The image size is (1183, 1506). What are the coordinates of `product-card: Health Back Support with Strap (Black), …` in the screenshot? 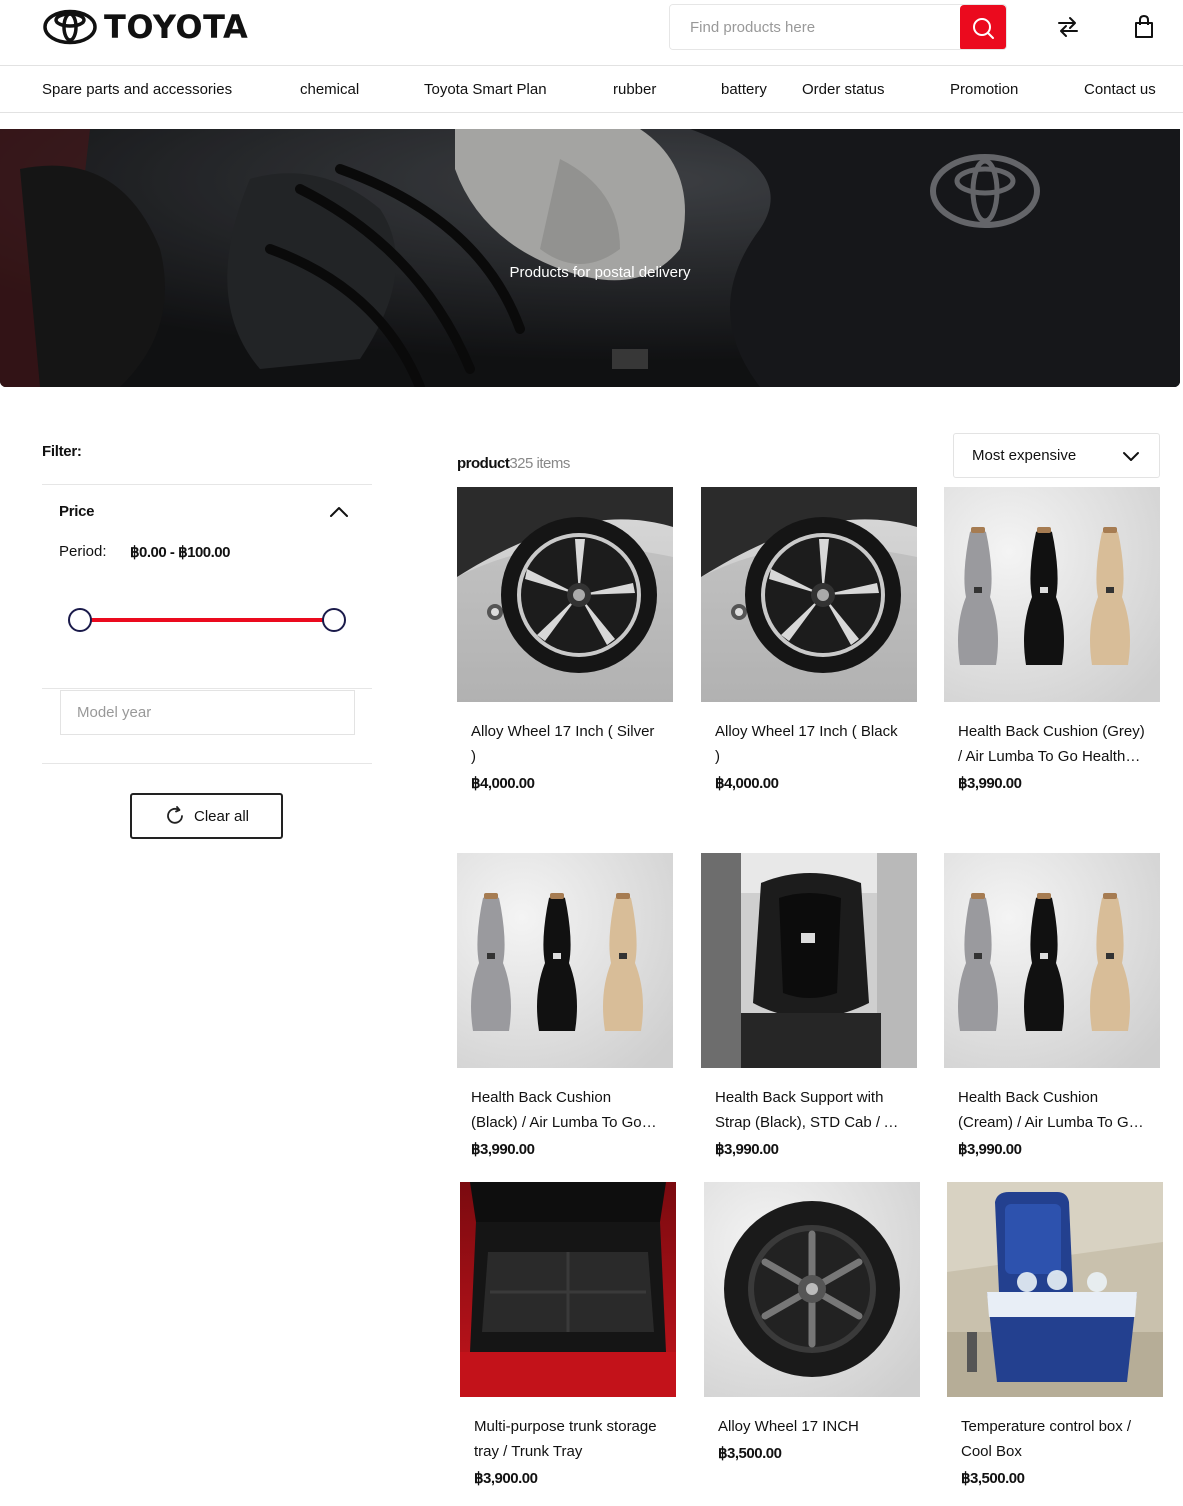 It's located at (809, 1005).